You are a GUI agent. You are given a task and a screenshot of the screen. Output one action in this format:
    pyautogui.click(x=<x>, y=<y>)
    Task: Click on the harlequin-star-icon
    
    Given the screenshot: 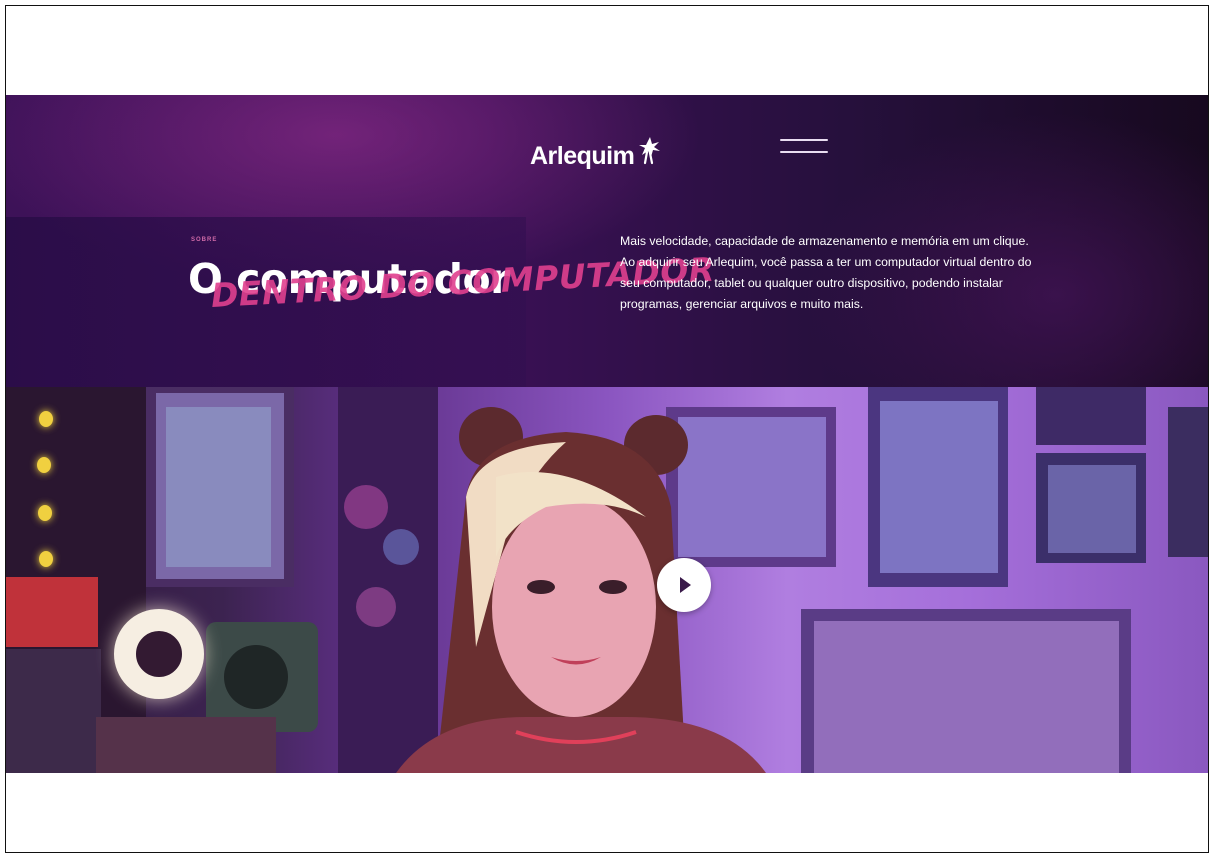 What is the action you would take?
    pyautogui.click(x=650, y=151)
    